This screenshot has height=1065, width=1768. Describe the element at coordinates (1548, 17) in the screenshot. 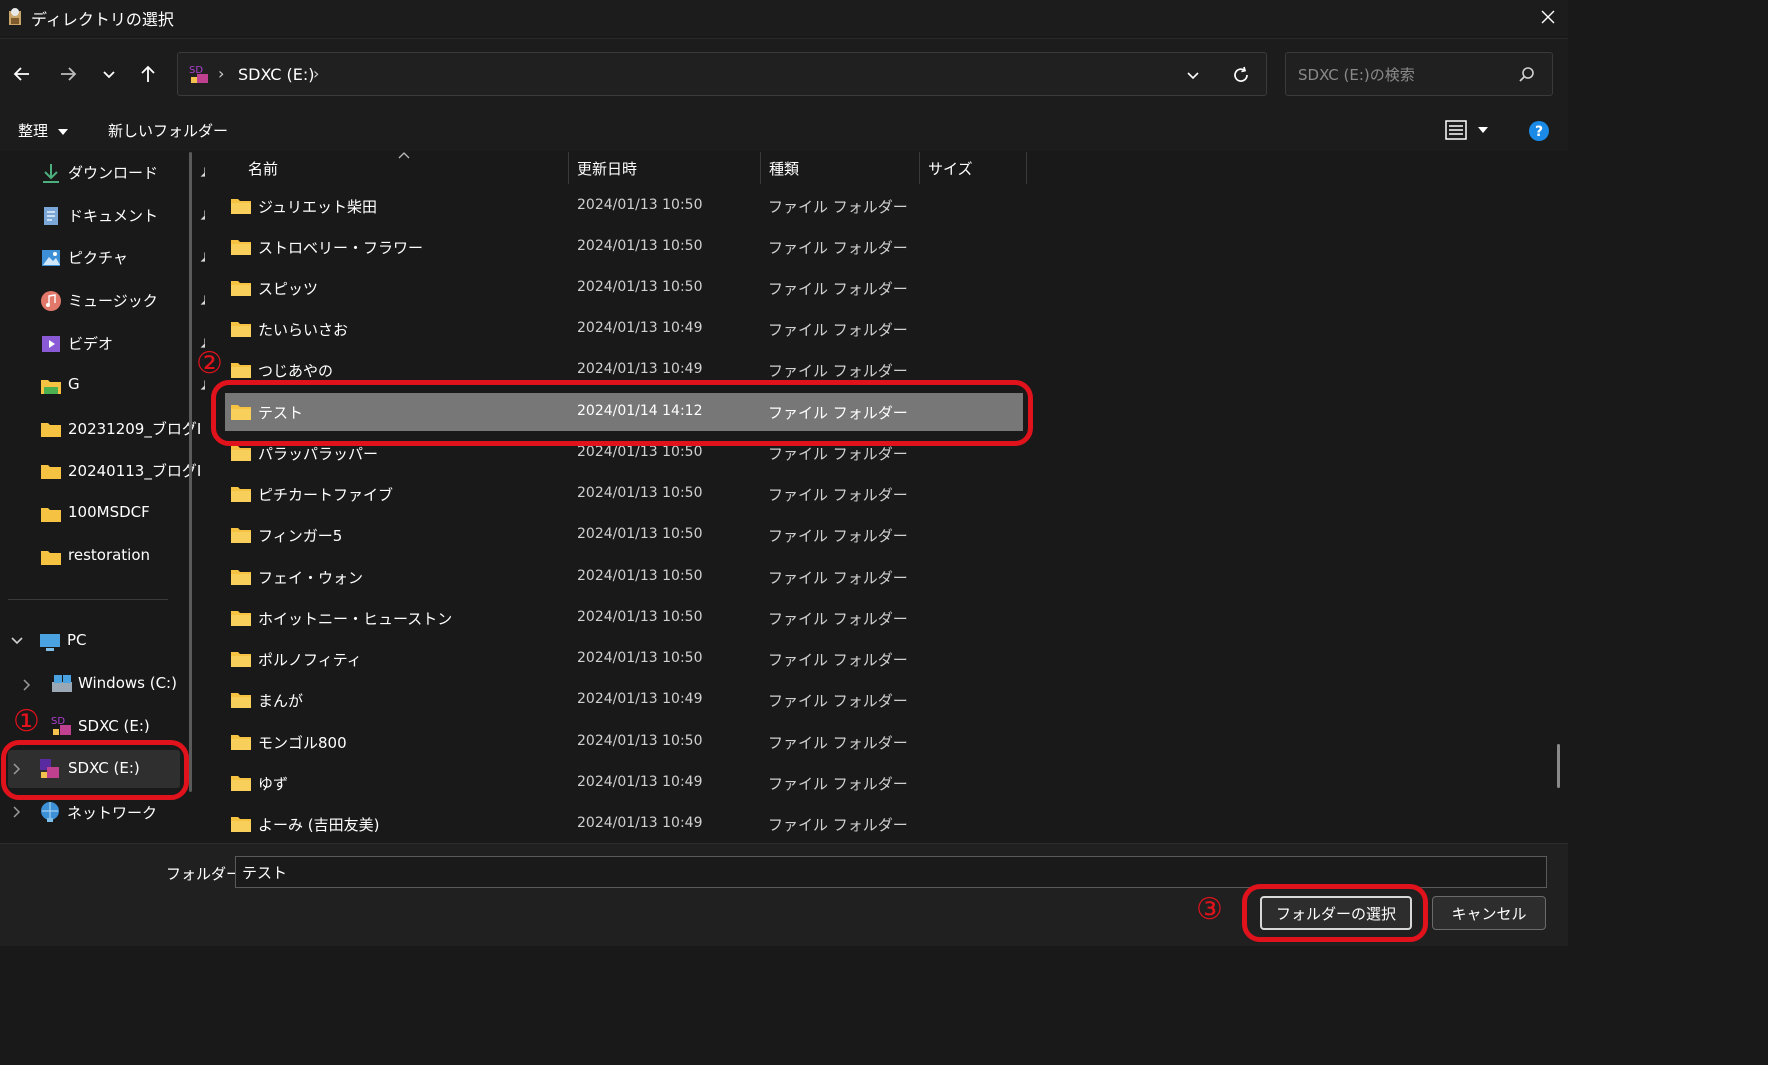

I see `close-button` at that location.